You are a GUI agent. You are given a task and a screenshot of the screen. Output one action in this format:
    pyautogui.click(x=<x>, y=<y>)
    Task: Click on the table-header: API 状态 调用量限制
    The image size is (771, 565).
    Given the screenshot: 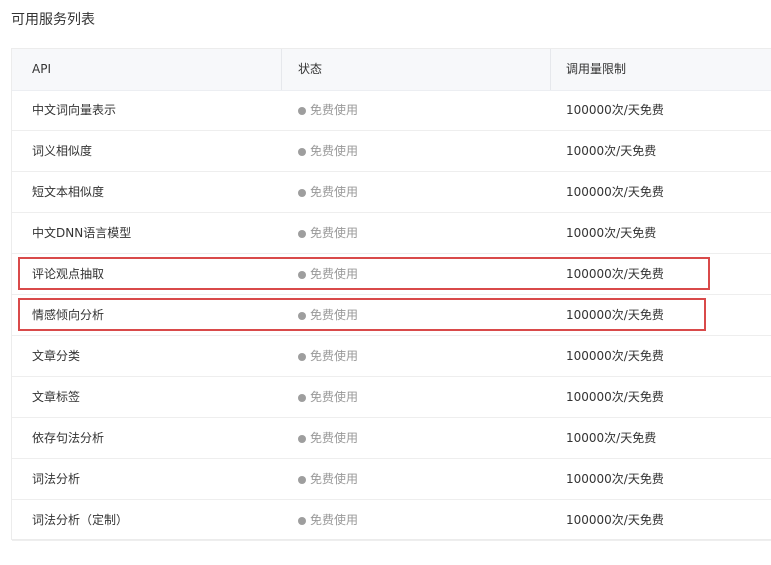 What is the action you would take?
    pyautogui.click(x=391, y=70)
    